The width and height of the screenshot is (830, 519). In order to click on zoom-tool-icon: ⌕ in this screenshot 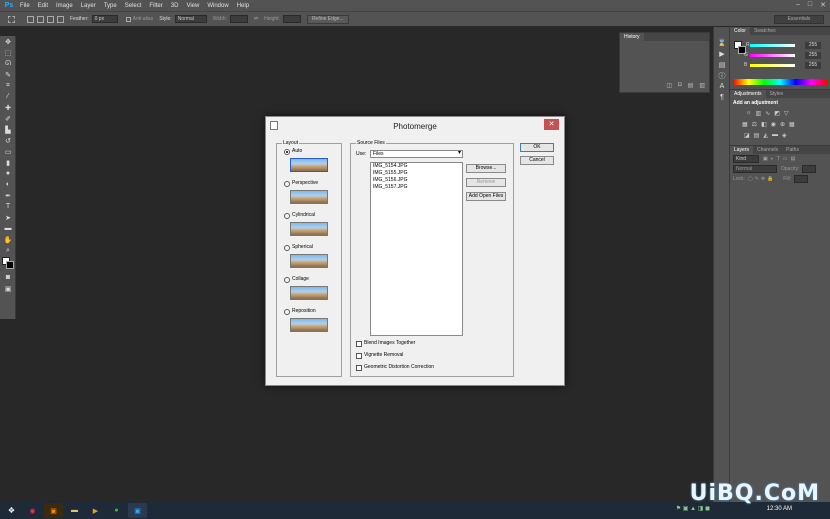, I will do `click(8, 250)`.